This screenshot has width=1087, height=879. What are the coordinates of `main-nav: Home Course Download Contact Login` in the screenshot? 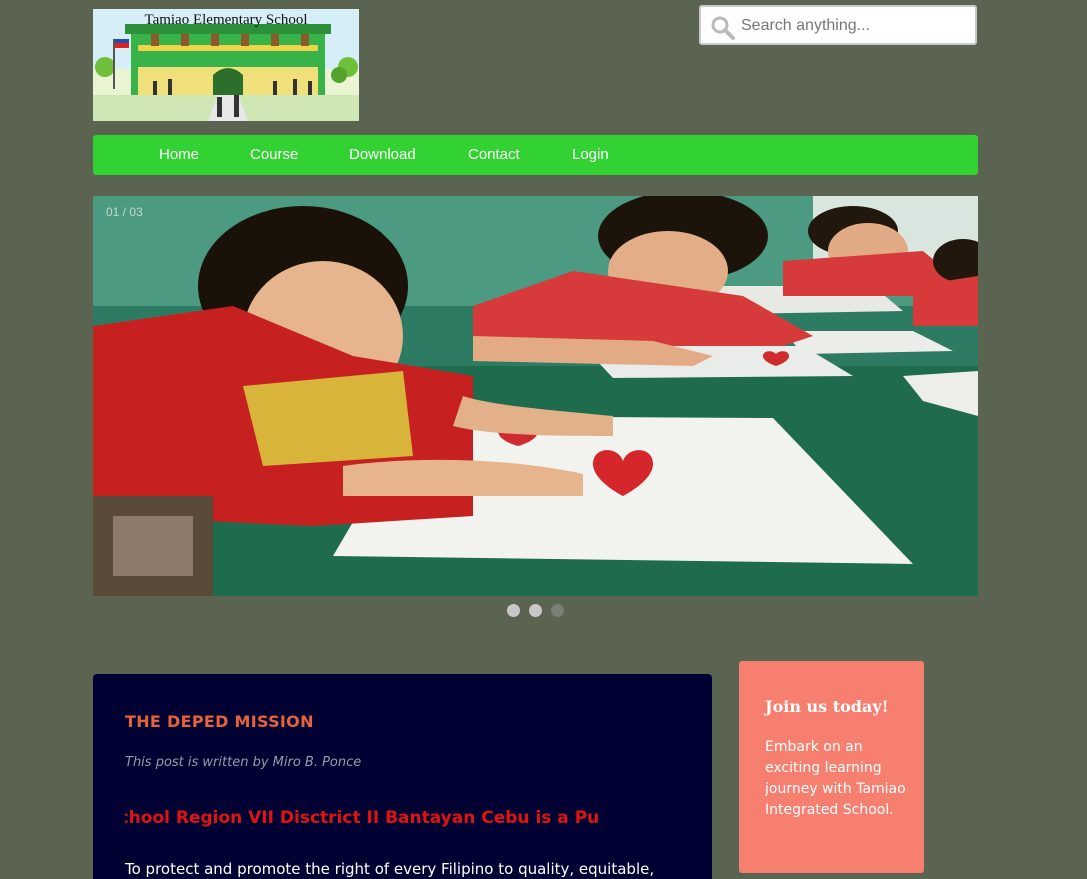 It's located at (535, 155).